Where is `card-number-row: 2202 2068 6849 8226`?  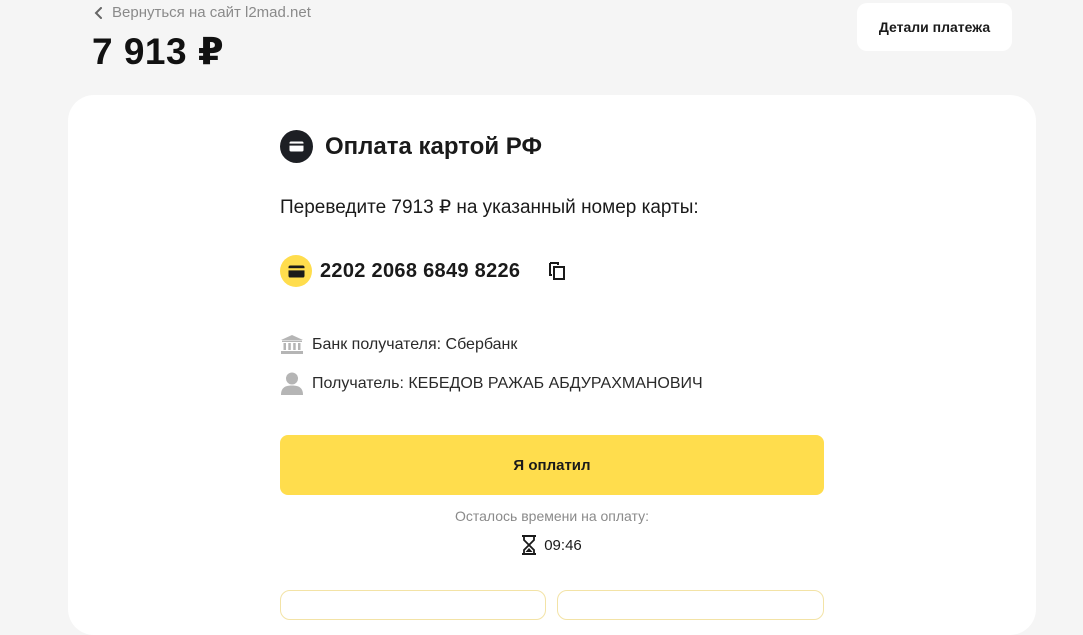 card-number-row: 2202 2068 6849 8226 is located at coordinates (423, 271).